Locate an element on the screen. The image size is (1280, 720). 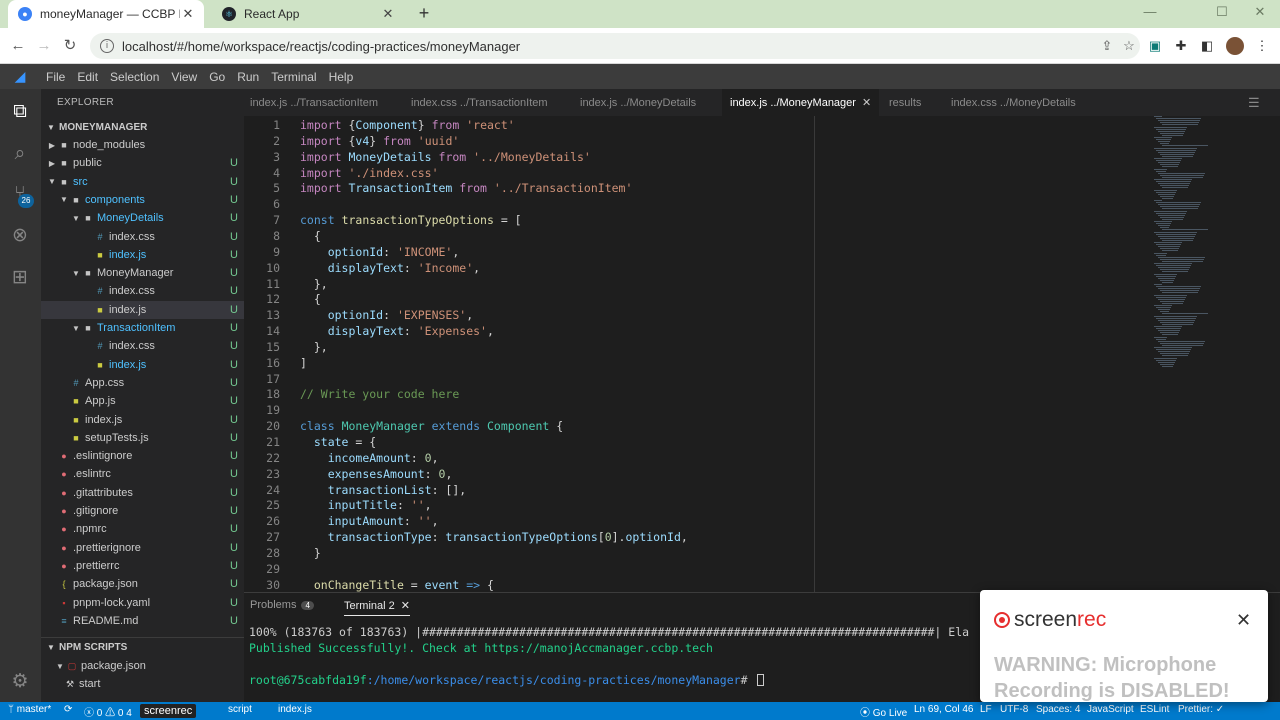
code-line: 24 transactionList: [], is located at coordinates (694, 490).